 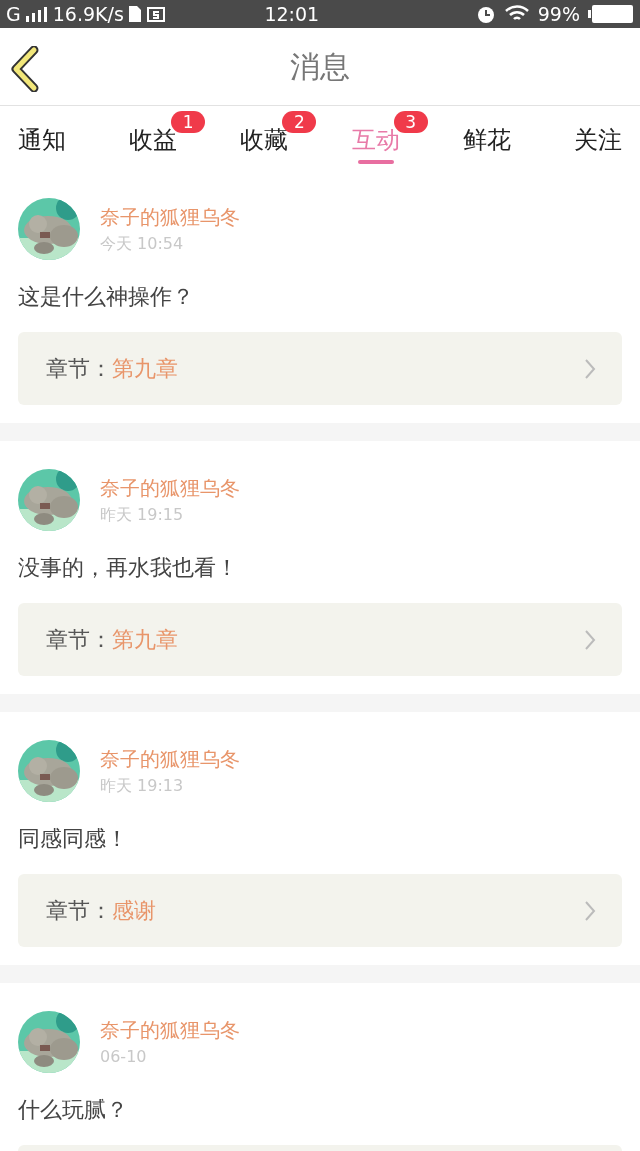 I want to click on network-speed: 16.9K/s, so click(x=88, y=14).